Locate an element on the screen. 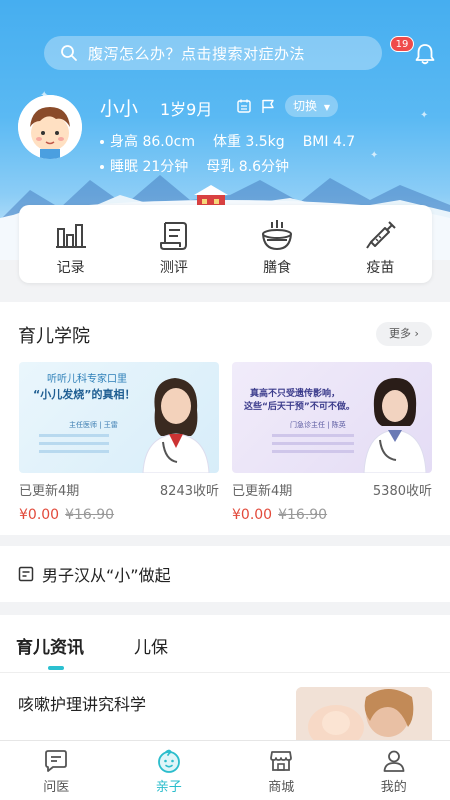 The image size is (450, 800). quick-action-label: 疫苗 is located at coordinates (380, 268).